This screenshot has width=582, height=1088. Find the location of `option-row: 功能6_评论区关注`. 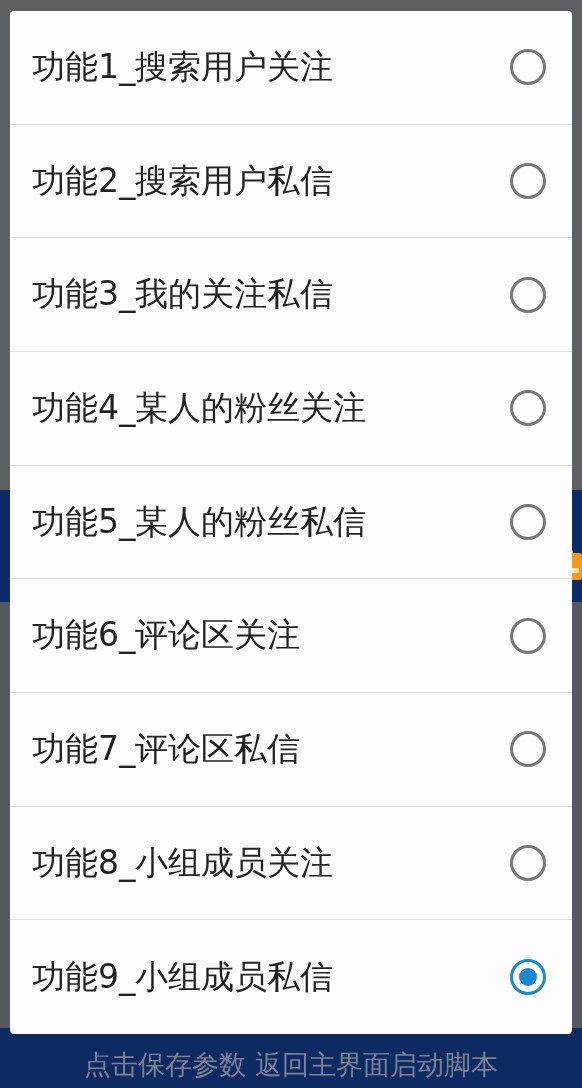

option-row: 功能6_评论区关注 is located at coordinates (291, 636).